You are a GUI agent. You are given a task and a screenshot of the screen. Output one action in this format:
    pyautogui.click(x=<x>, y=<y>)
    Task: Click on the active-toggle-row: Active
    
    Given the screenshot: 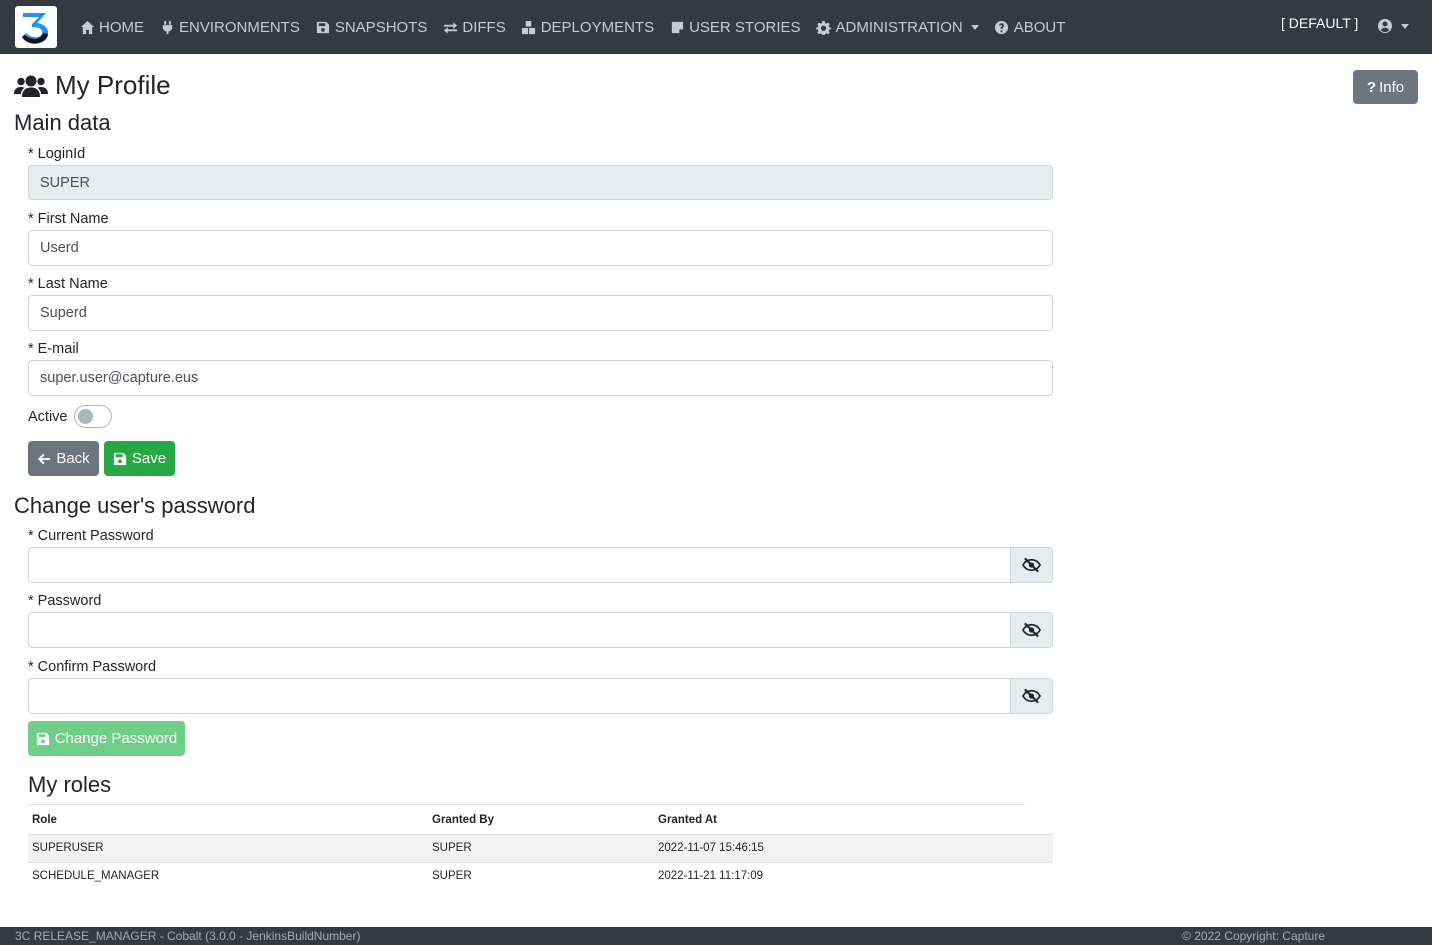 What is the action you would take?
    pyautogui.click(x=70, y=416)
    